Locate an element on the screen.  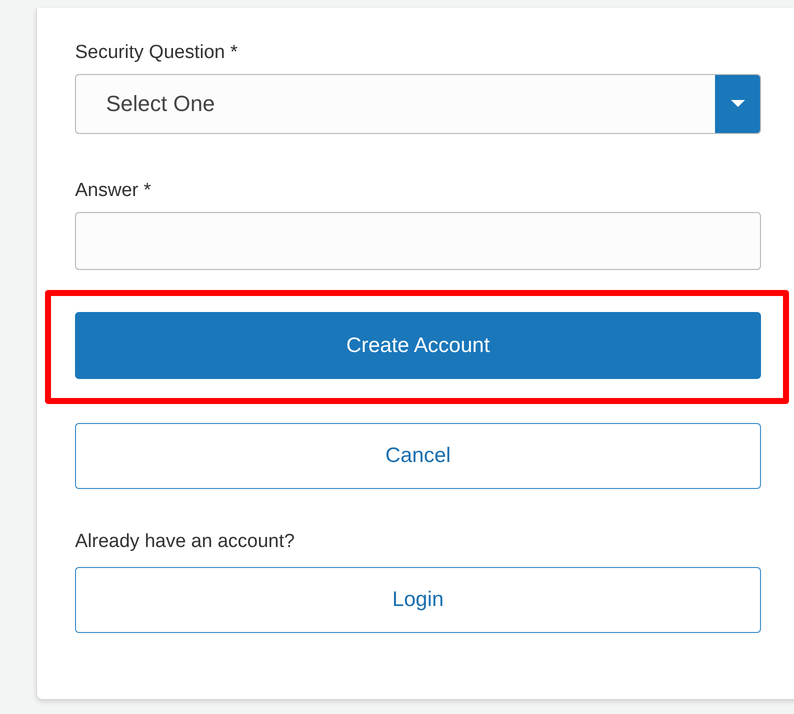
field-label: Answer * is located at coordinates (113, 191).